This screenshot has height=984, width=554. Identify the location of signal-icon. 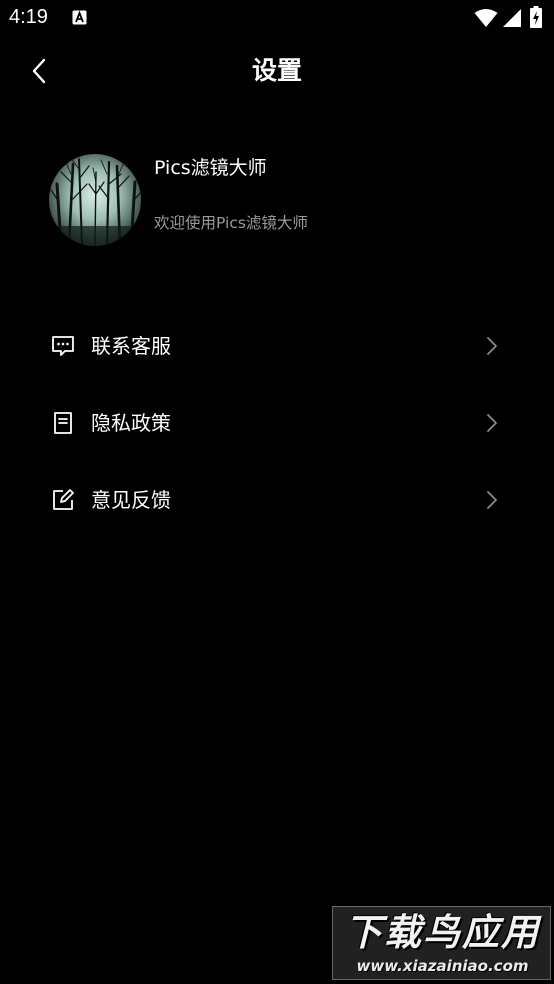
(512, 18).